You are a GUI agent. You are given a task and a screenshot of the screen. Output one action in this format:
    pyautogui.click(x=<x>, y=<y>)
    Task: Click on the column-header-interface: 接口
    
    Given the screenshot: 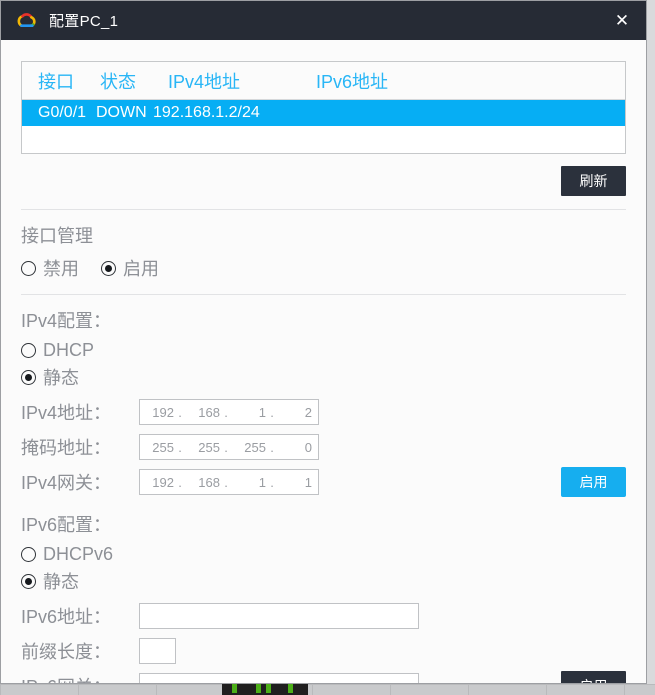 What is the action you would take?
    pyautogui.click(x=56, y=81)
    